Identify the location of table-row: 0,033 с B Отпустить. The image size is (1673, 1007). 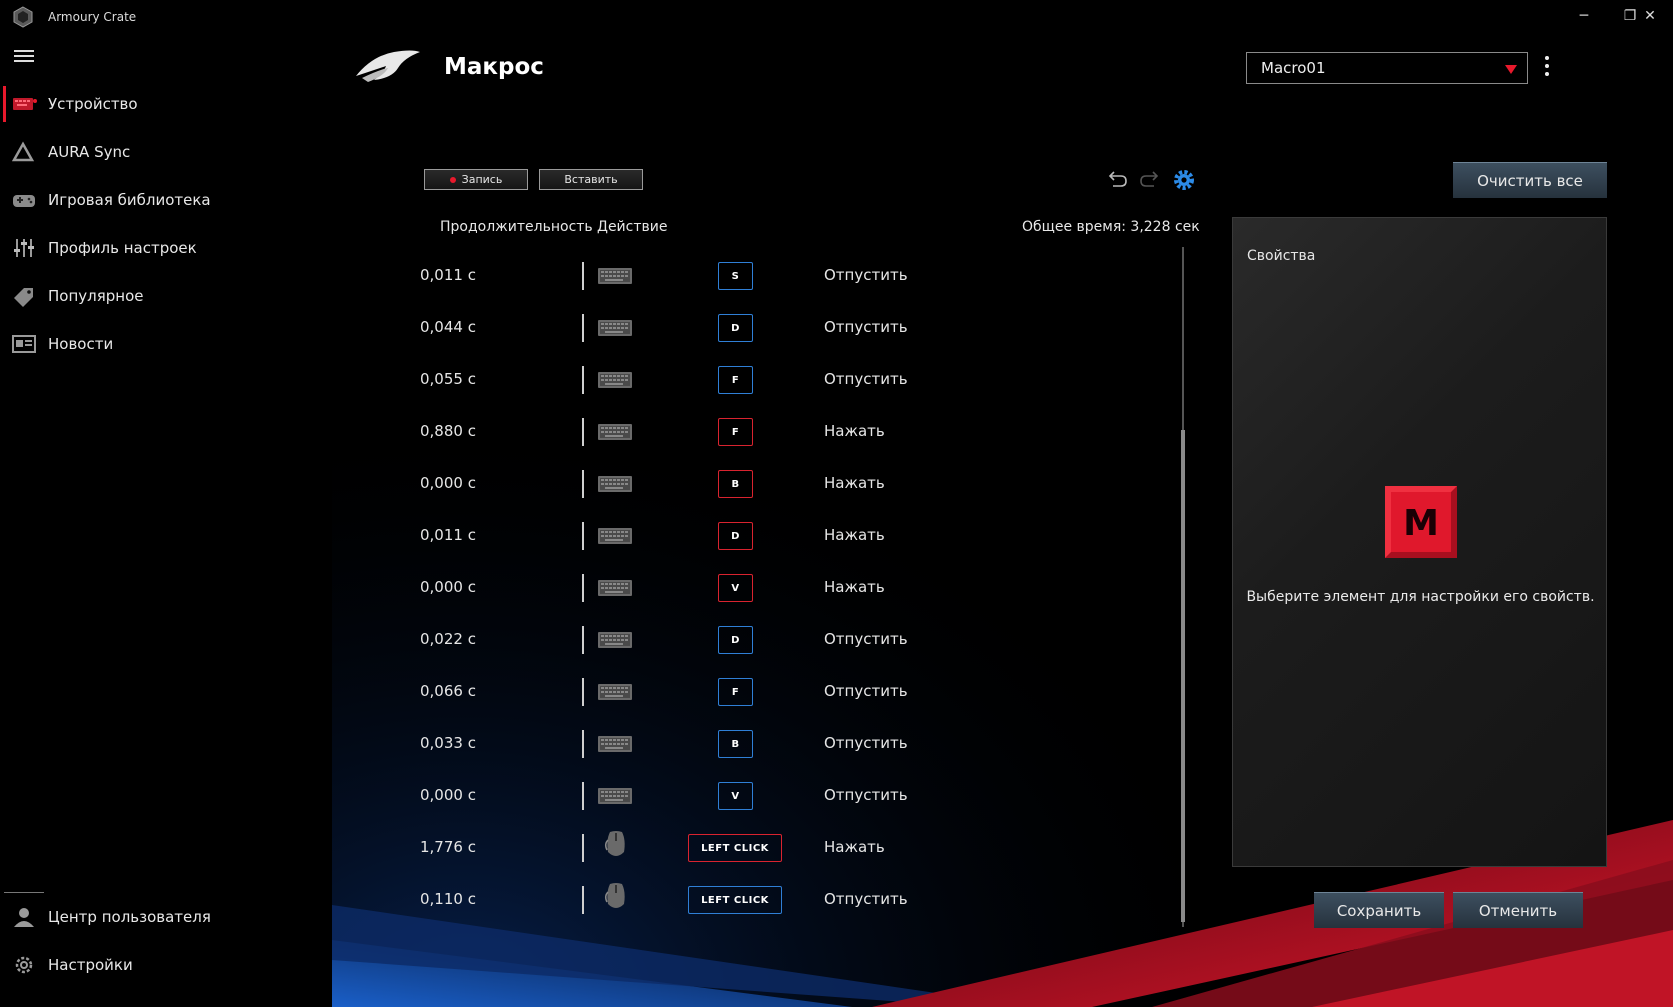
(762, 744).